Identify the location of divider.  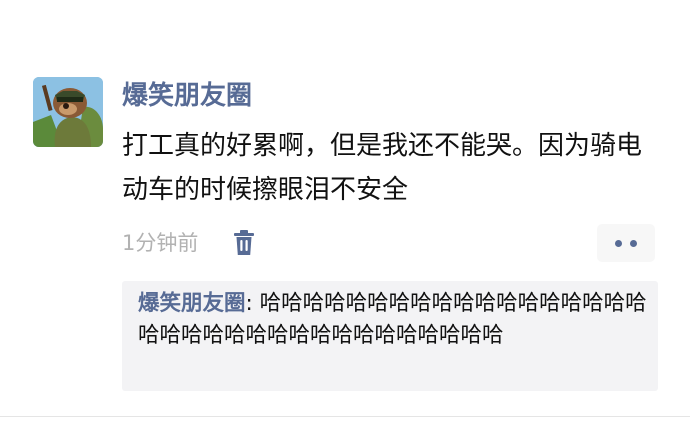
(345, 422).